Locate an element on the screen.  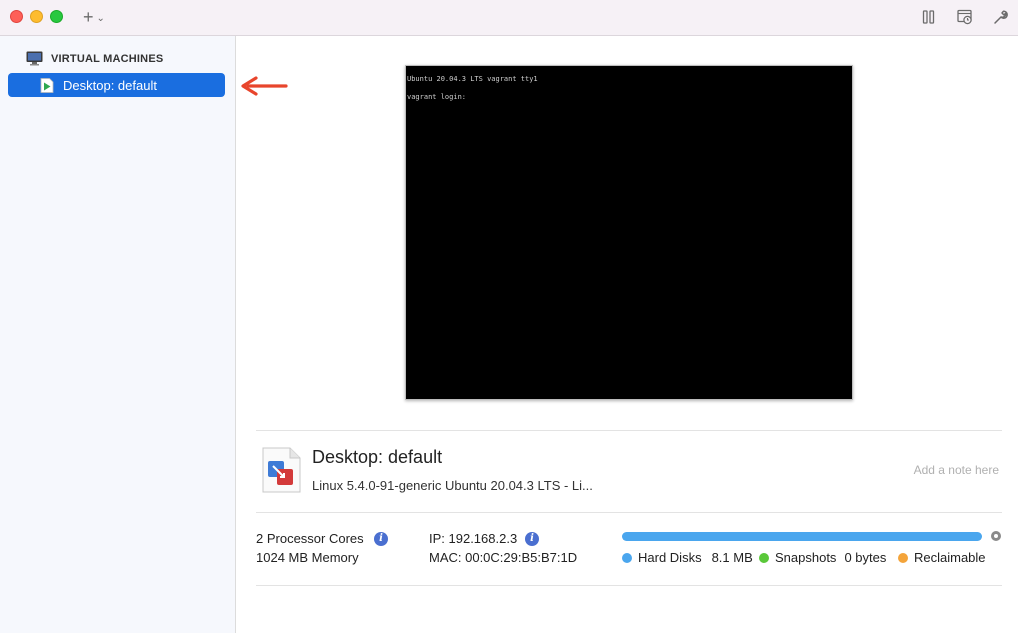
reclaimable-label: Reclaimable is located at coordinates (950, 557).